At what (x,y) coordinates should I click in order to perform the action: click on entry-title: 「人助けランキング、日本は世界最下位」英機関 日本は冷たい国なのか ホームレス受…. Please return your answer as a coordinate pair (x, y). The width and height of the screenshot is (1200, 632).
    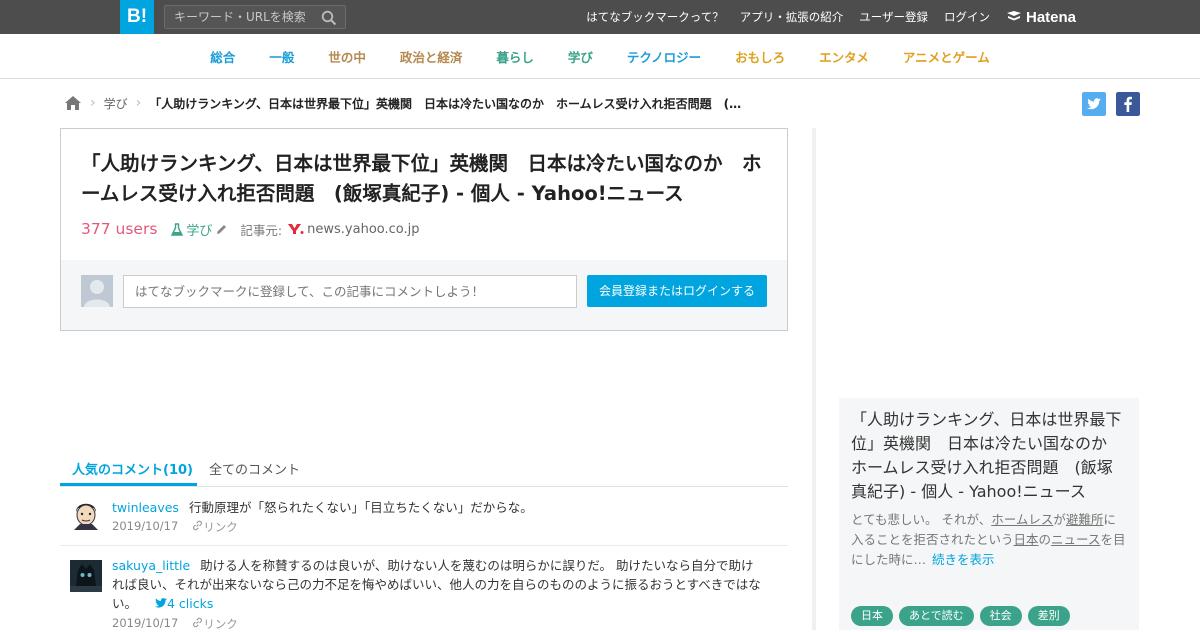
    Looking at the image, I should click on (426, 179).